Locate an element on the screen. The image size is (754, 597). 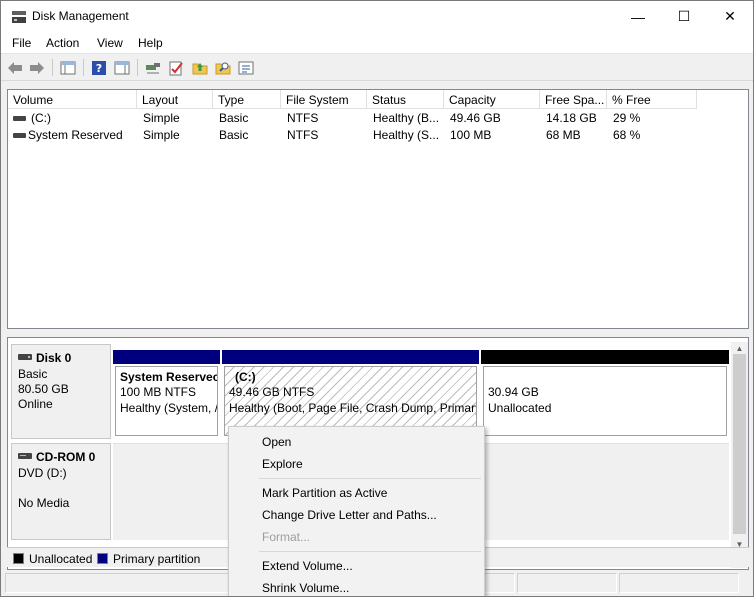
menu-item-mark-active: Mark Partition as Active is located at coordinates (324, 493).